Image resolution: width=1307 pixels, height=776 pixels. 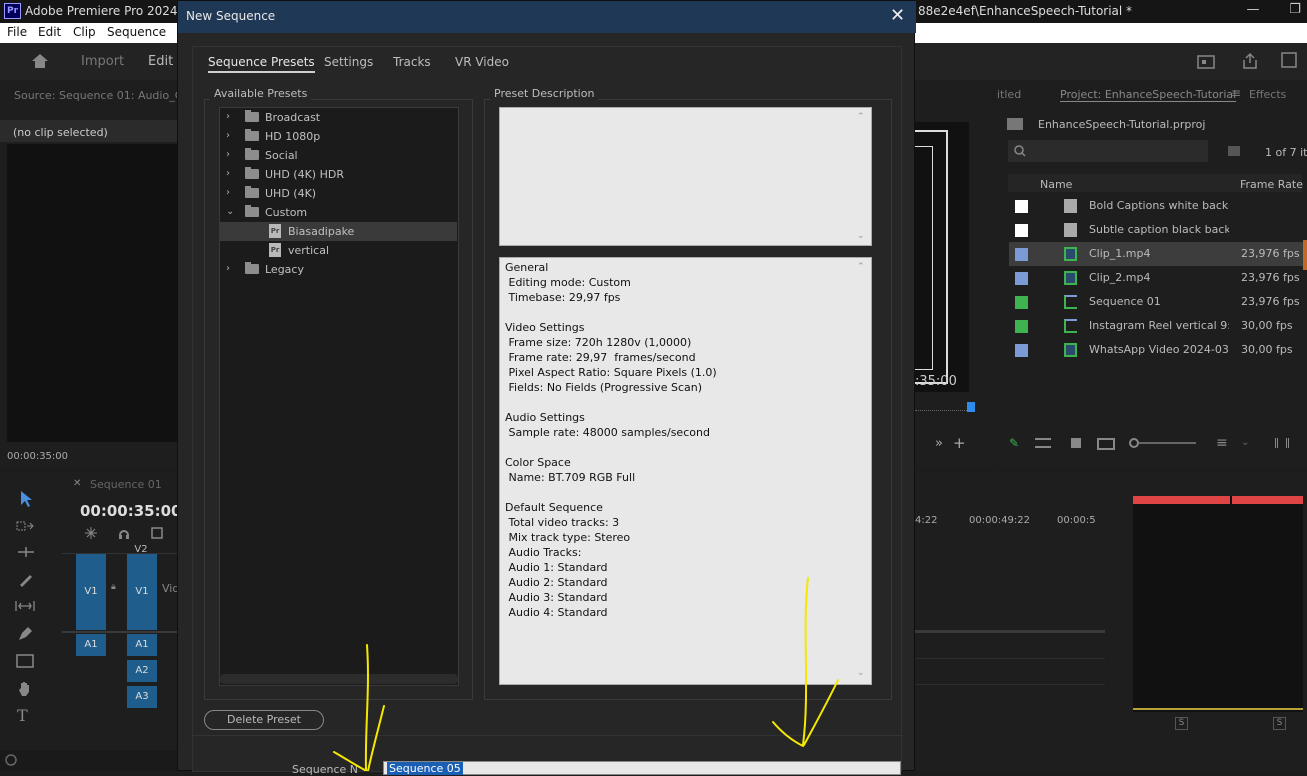 What do you see at coordinates (1271, 184) in the screenshot?
I see `column-frame-rate: Frame Rate` at bounding box center [1271, 184].